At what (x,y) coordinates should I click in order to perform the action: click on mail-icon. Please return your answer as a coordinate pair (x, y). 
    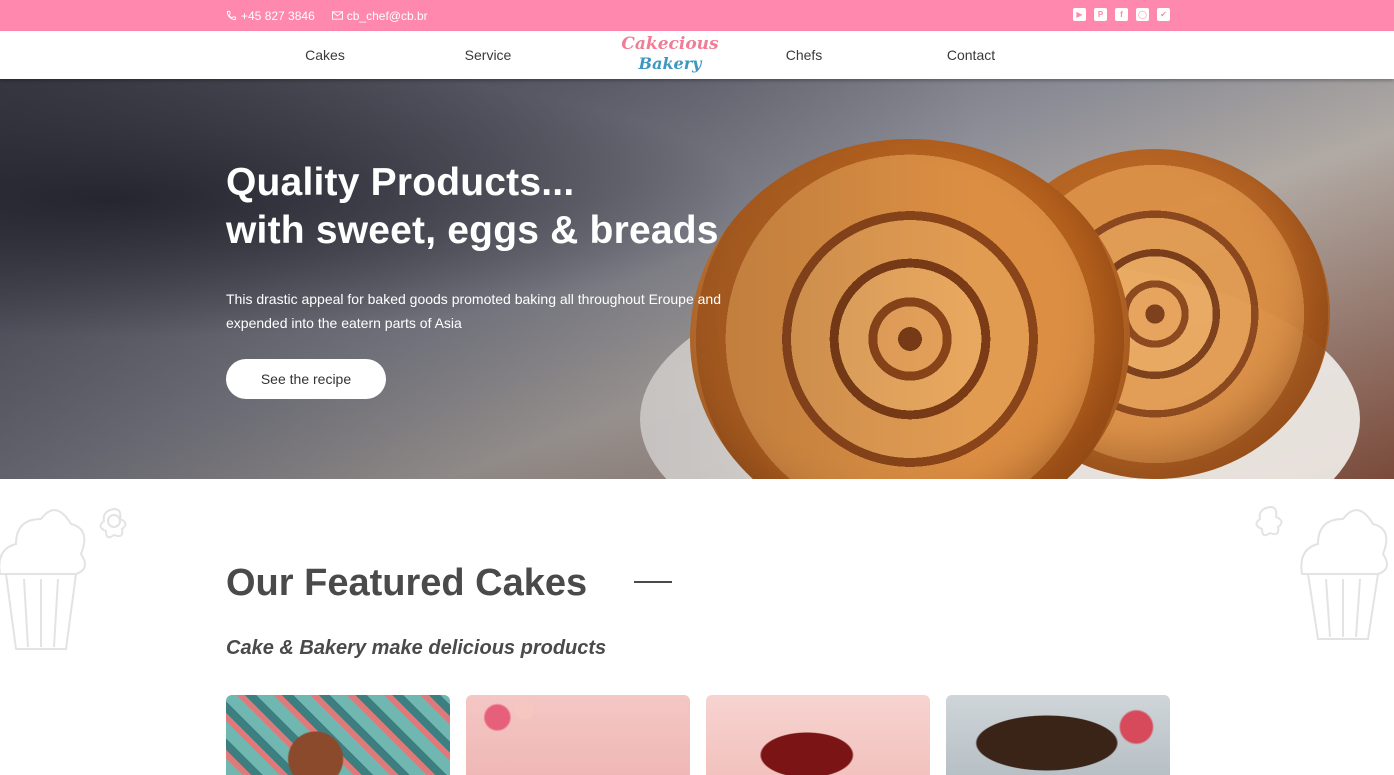
    Looking at the image, I should click on (337, 15).